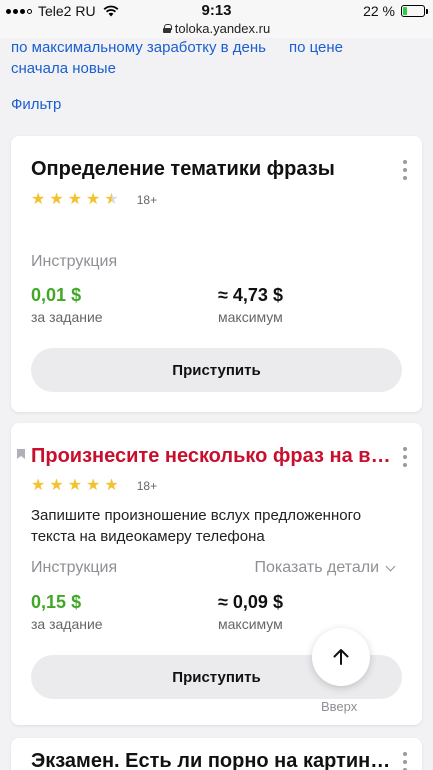 This screenshot has width=433, height=770. What do you see at coordinates (211, 760) in the screenshot?
I see `task-title: Экзамен. Есть ли порно на картинке?` at bounding box center [211, 760].